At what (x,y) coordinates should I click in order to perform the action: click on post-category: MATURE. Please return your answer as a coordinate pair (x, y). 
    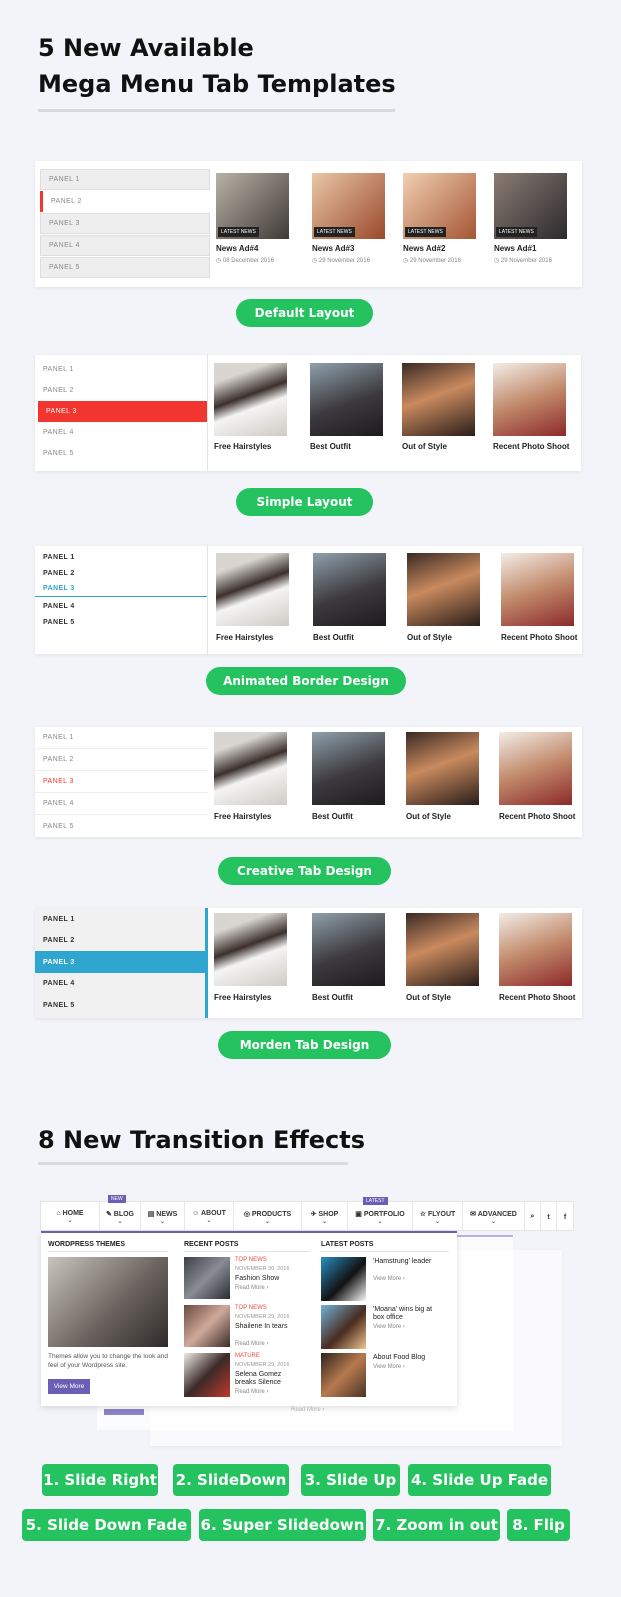
    Looking at the image, I should click on (247, 1356).